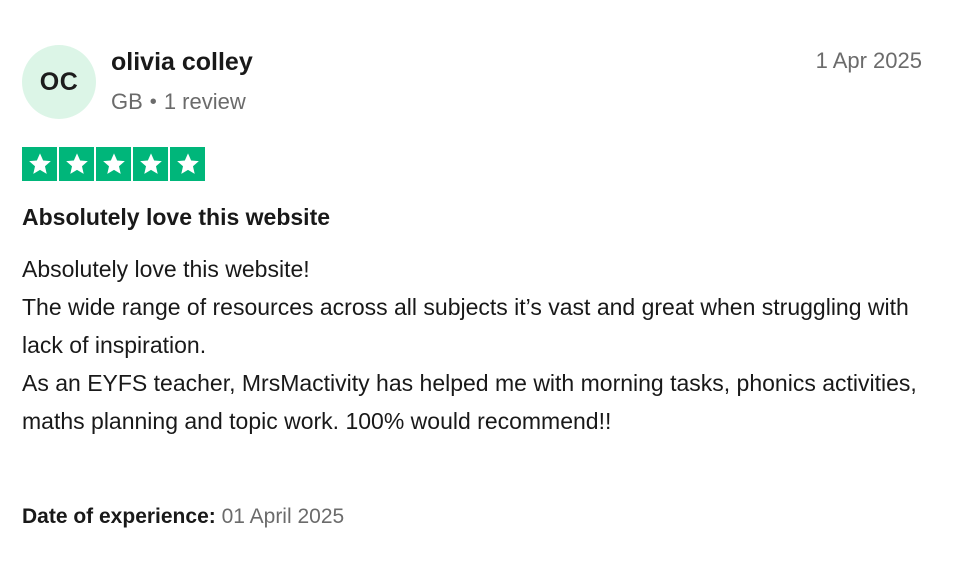  I want to click on date-of-experience: Date of experience: 01 April 2025, so click(183, 517).